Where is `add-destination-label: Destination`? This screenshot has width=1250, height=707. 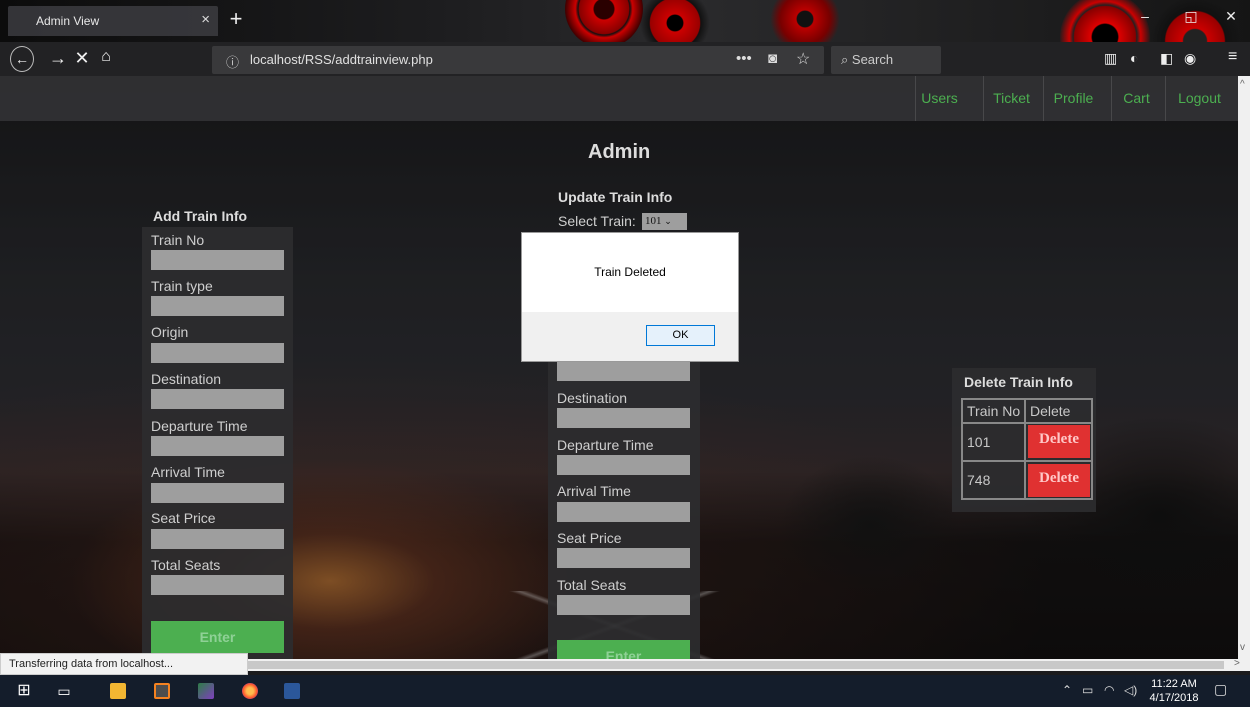
add-destination-label: Destination is located at coordinates (186, 379).